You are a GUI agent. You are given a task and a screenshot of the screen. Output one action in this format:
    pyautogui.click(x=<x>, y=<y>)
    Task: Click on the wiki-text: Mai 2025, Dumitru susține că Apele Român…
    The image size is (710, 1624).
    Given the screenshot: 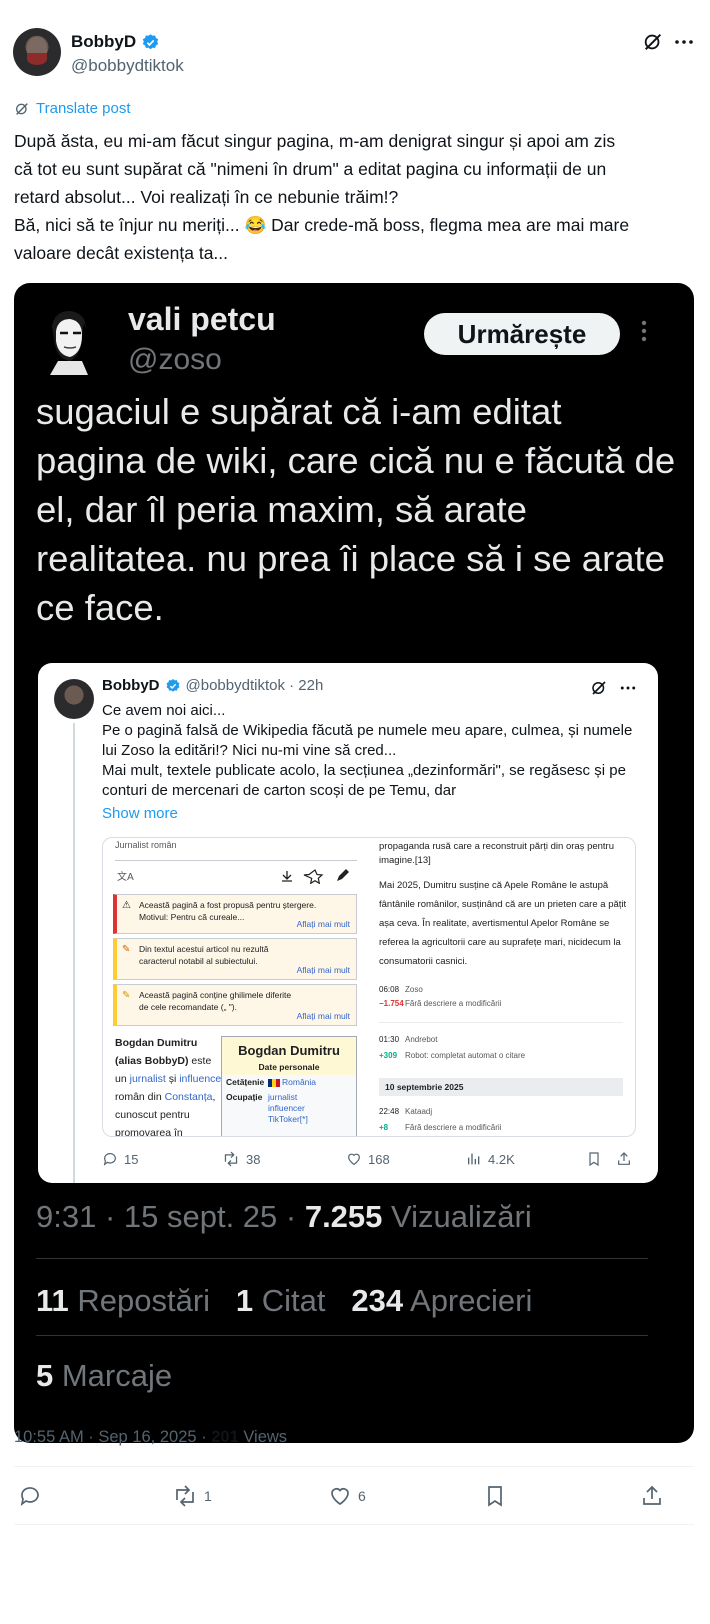 What is the action you would take?
    pyautogui.click(x=503, y=923)
    